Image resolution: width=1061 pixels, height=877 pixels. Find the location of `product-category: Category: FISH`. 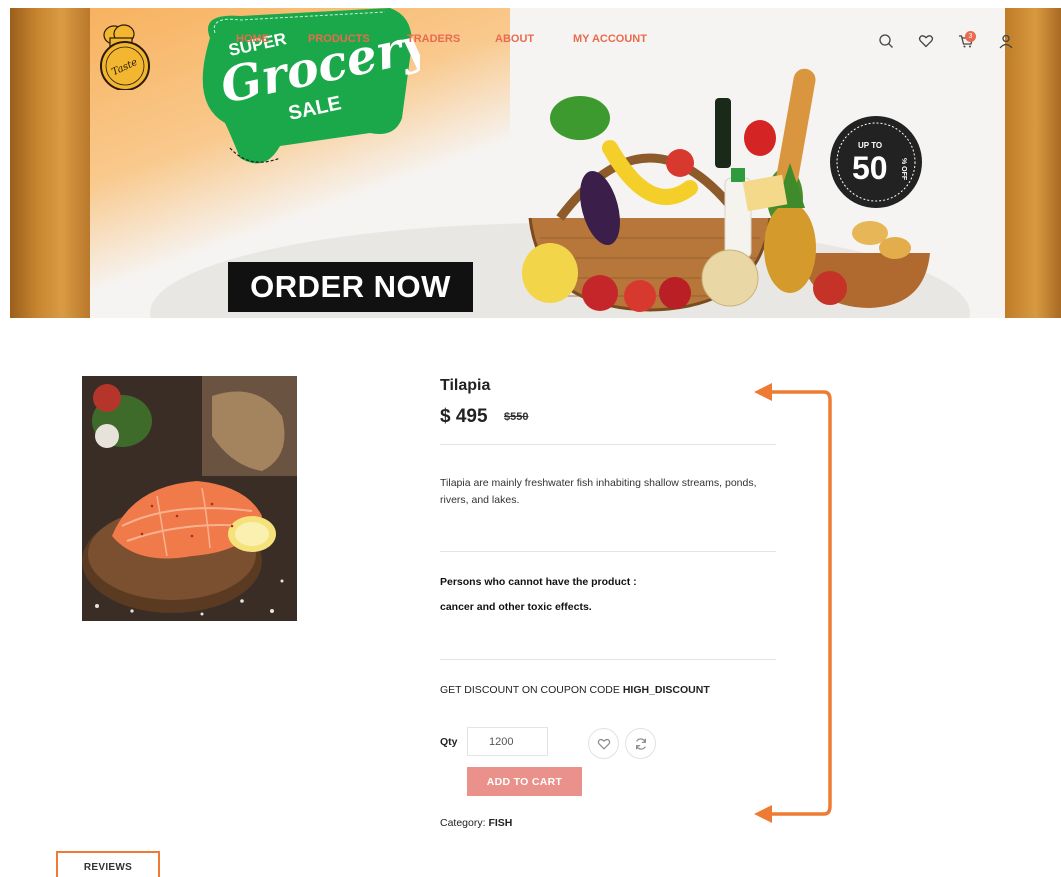

product-category: Category: FISH is located at coordinates (476, 823).